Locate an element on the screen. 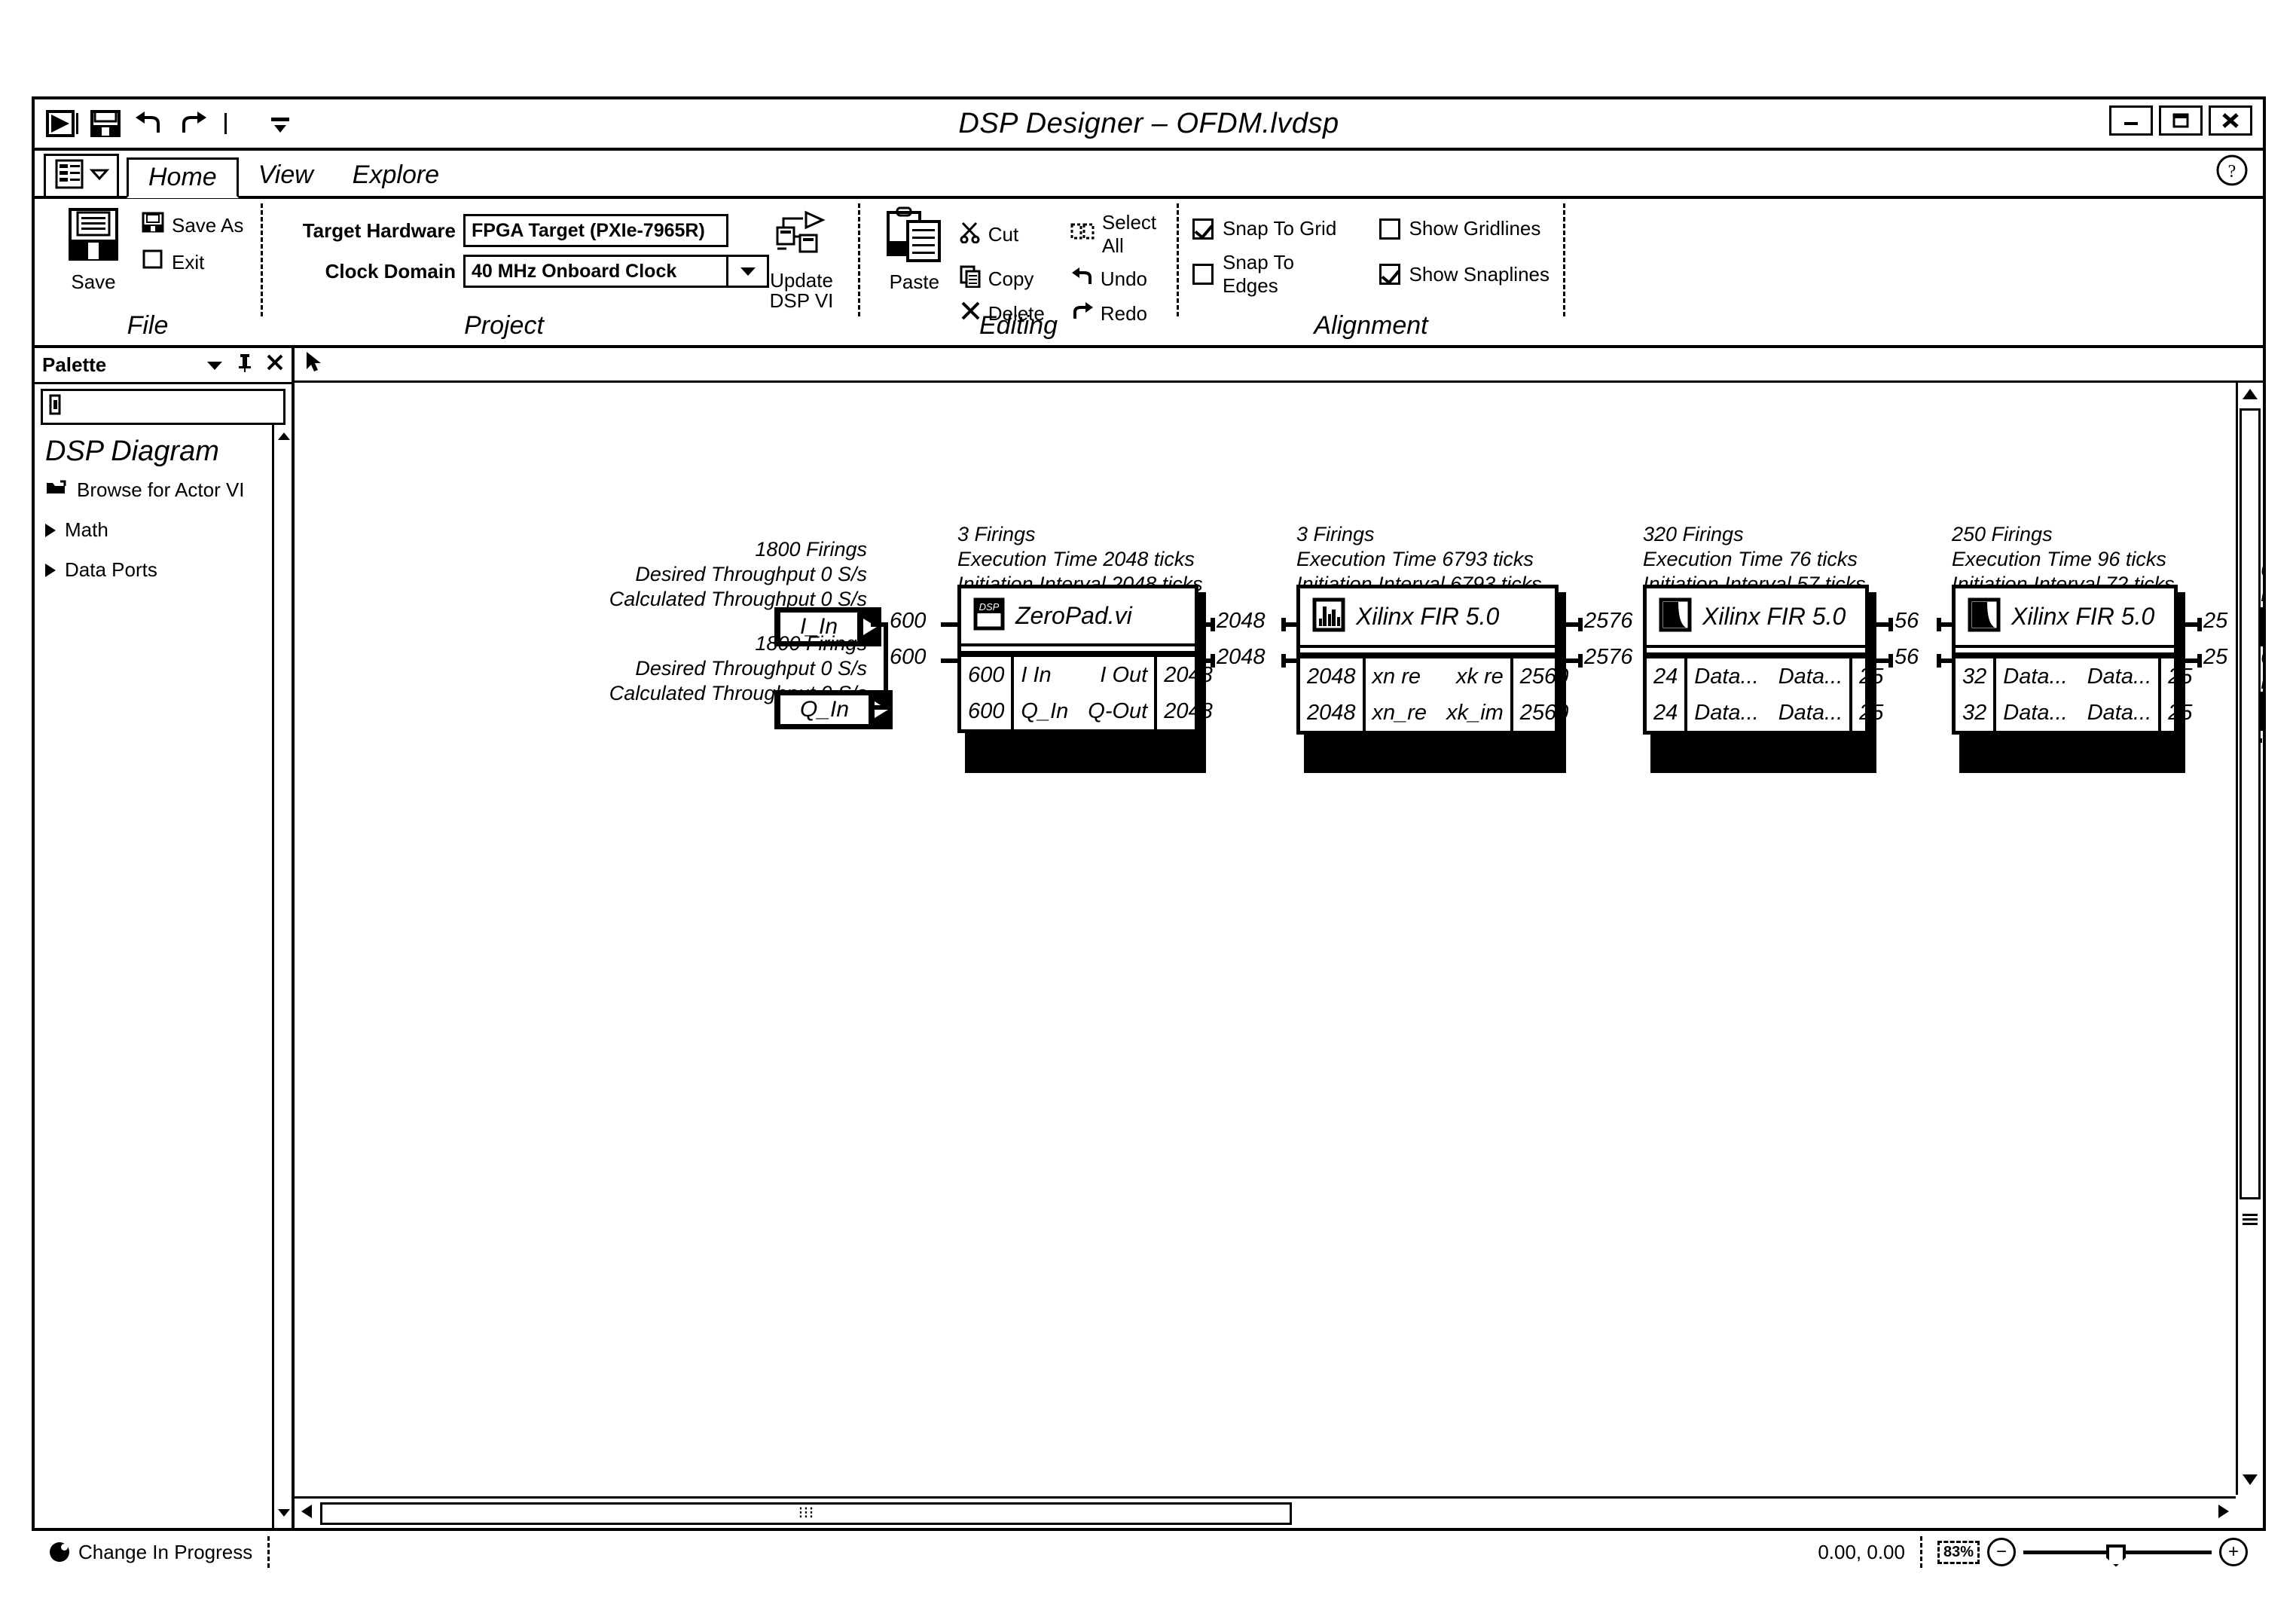 The height and width of the screenshot is (1598, 2296). tab-home: Home is located at coordinates (183, 178).